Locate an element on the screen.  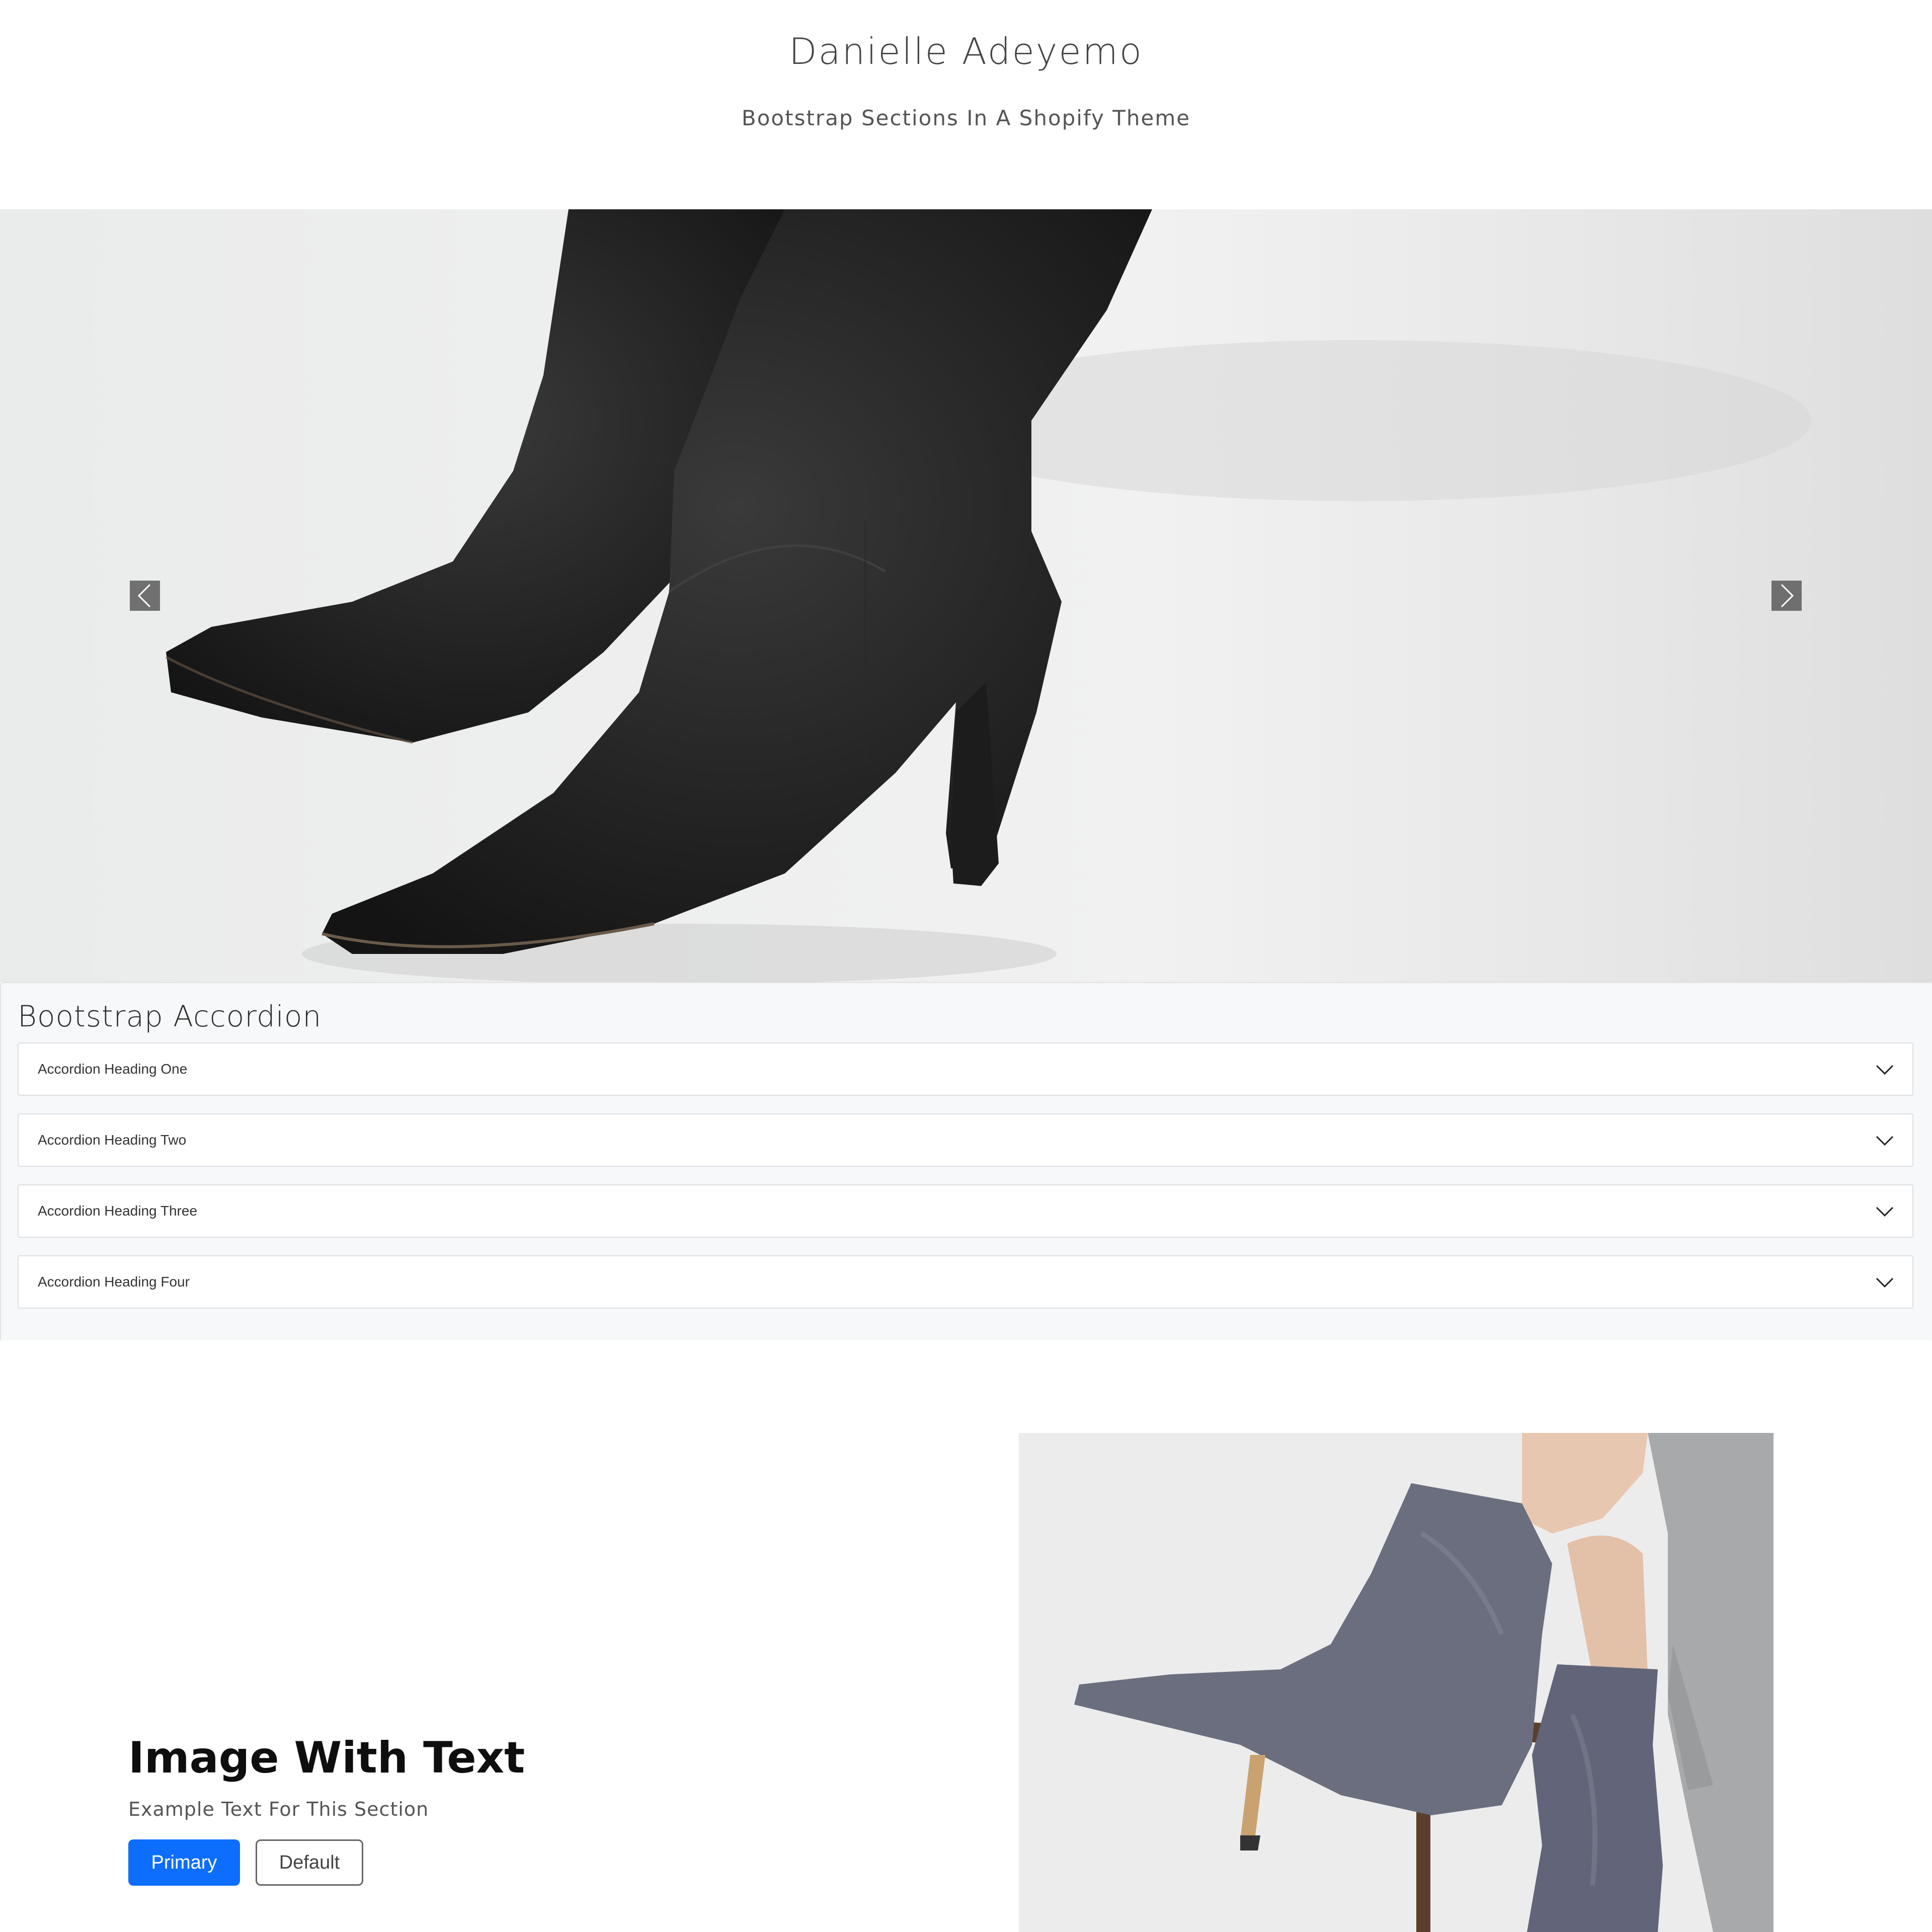
accordion-item-label: Accordion Heading Two is located at coordinates (113, 1140).